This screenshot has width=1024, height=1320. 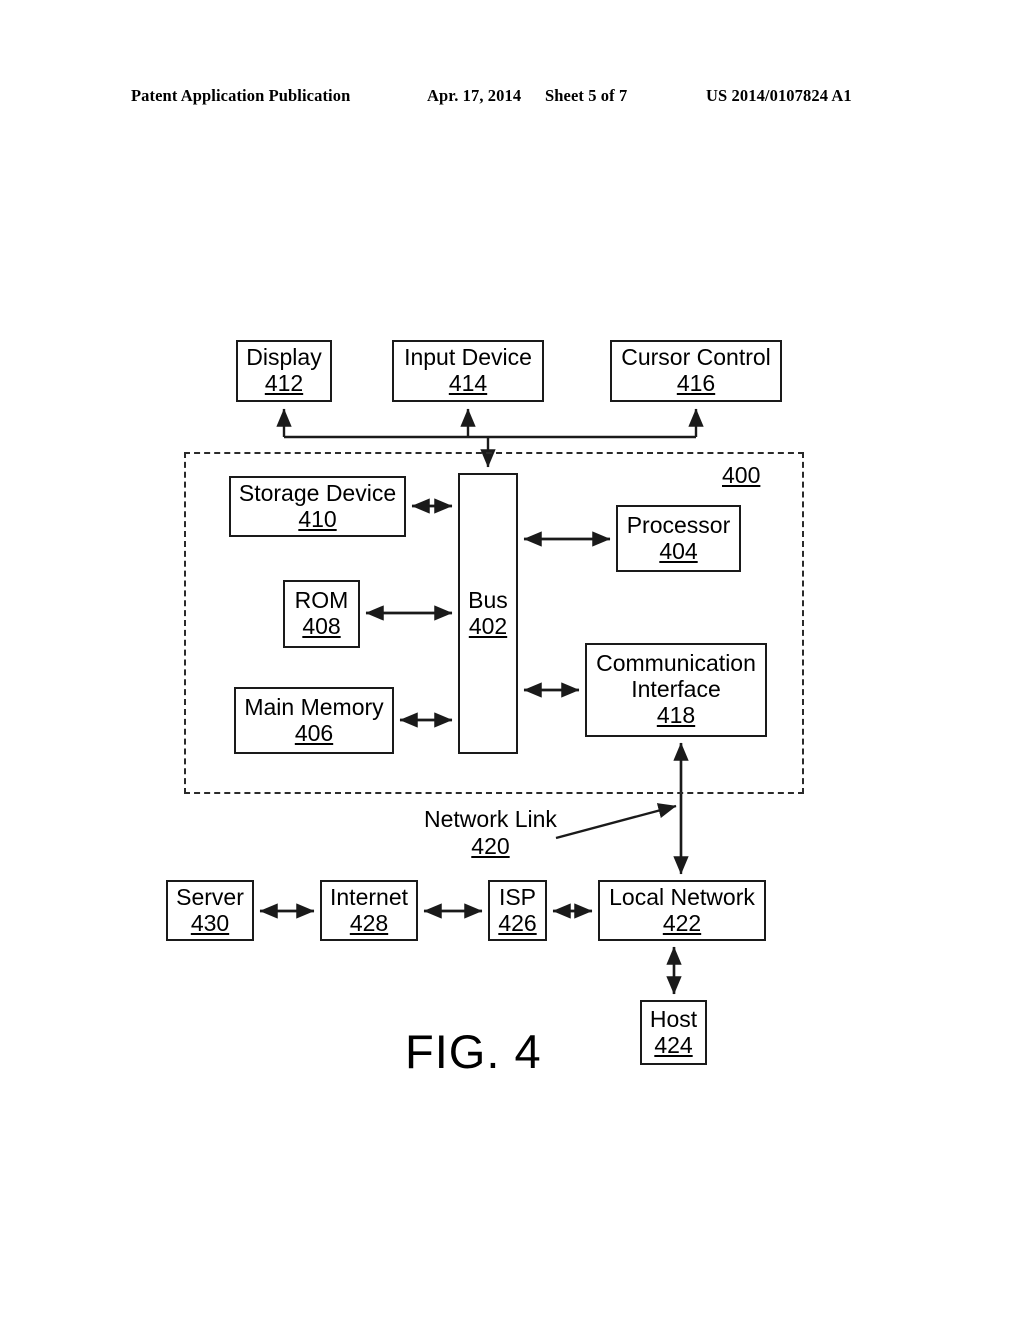 What do you see at coordinates (314, 706) in the screenshot?
I see `node-main-memory-label: Main Memory` at bounding box center [314, 706].